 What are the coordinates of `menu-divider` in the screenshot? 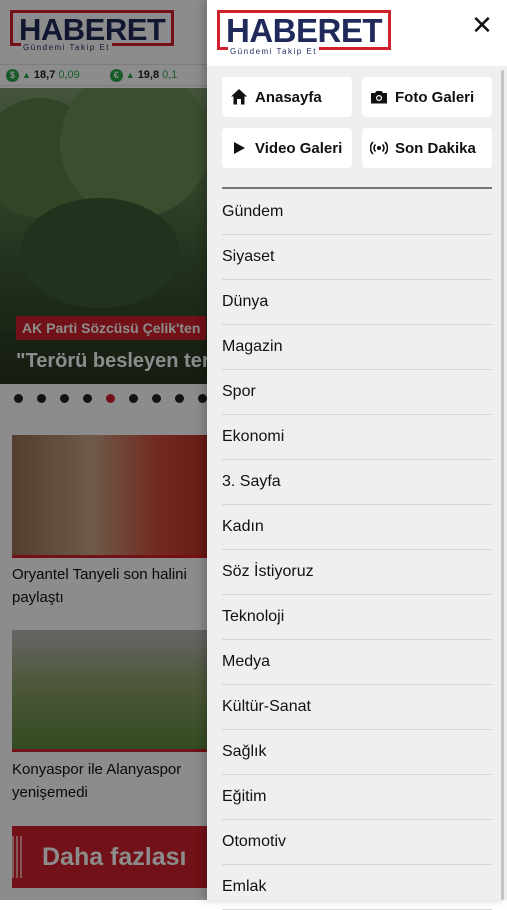 It's located at (357, 188).